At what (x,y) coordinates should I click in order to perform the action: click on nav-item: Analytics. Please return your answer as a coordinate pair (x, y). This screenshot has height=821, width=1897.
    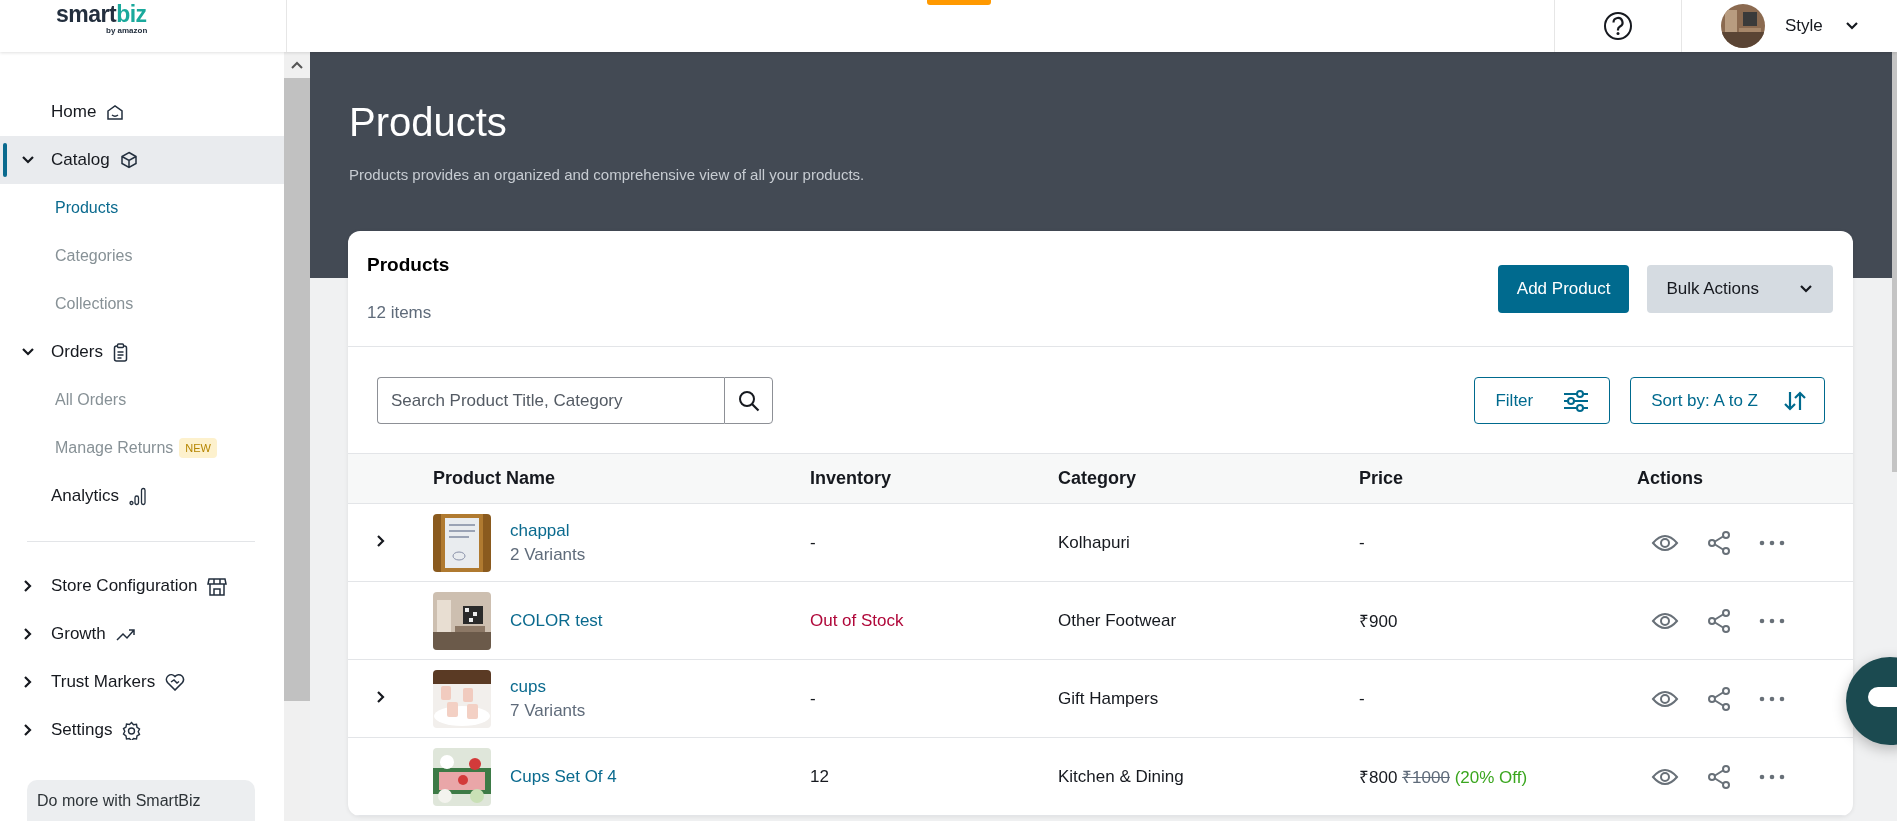
    Looking at the image, I should click on (142, 496).